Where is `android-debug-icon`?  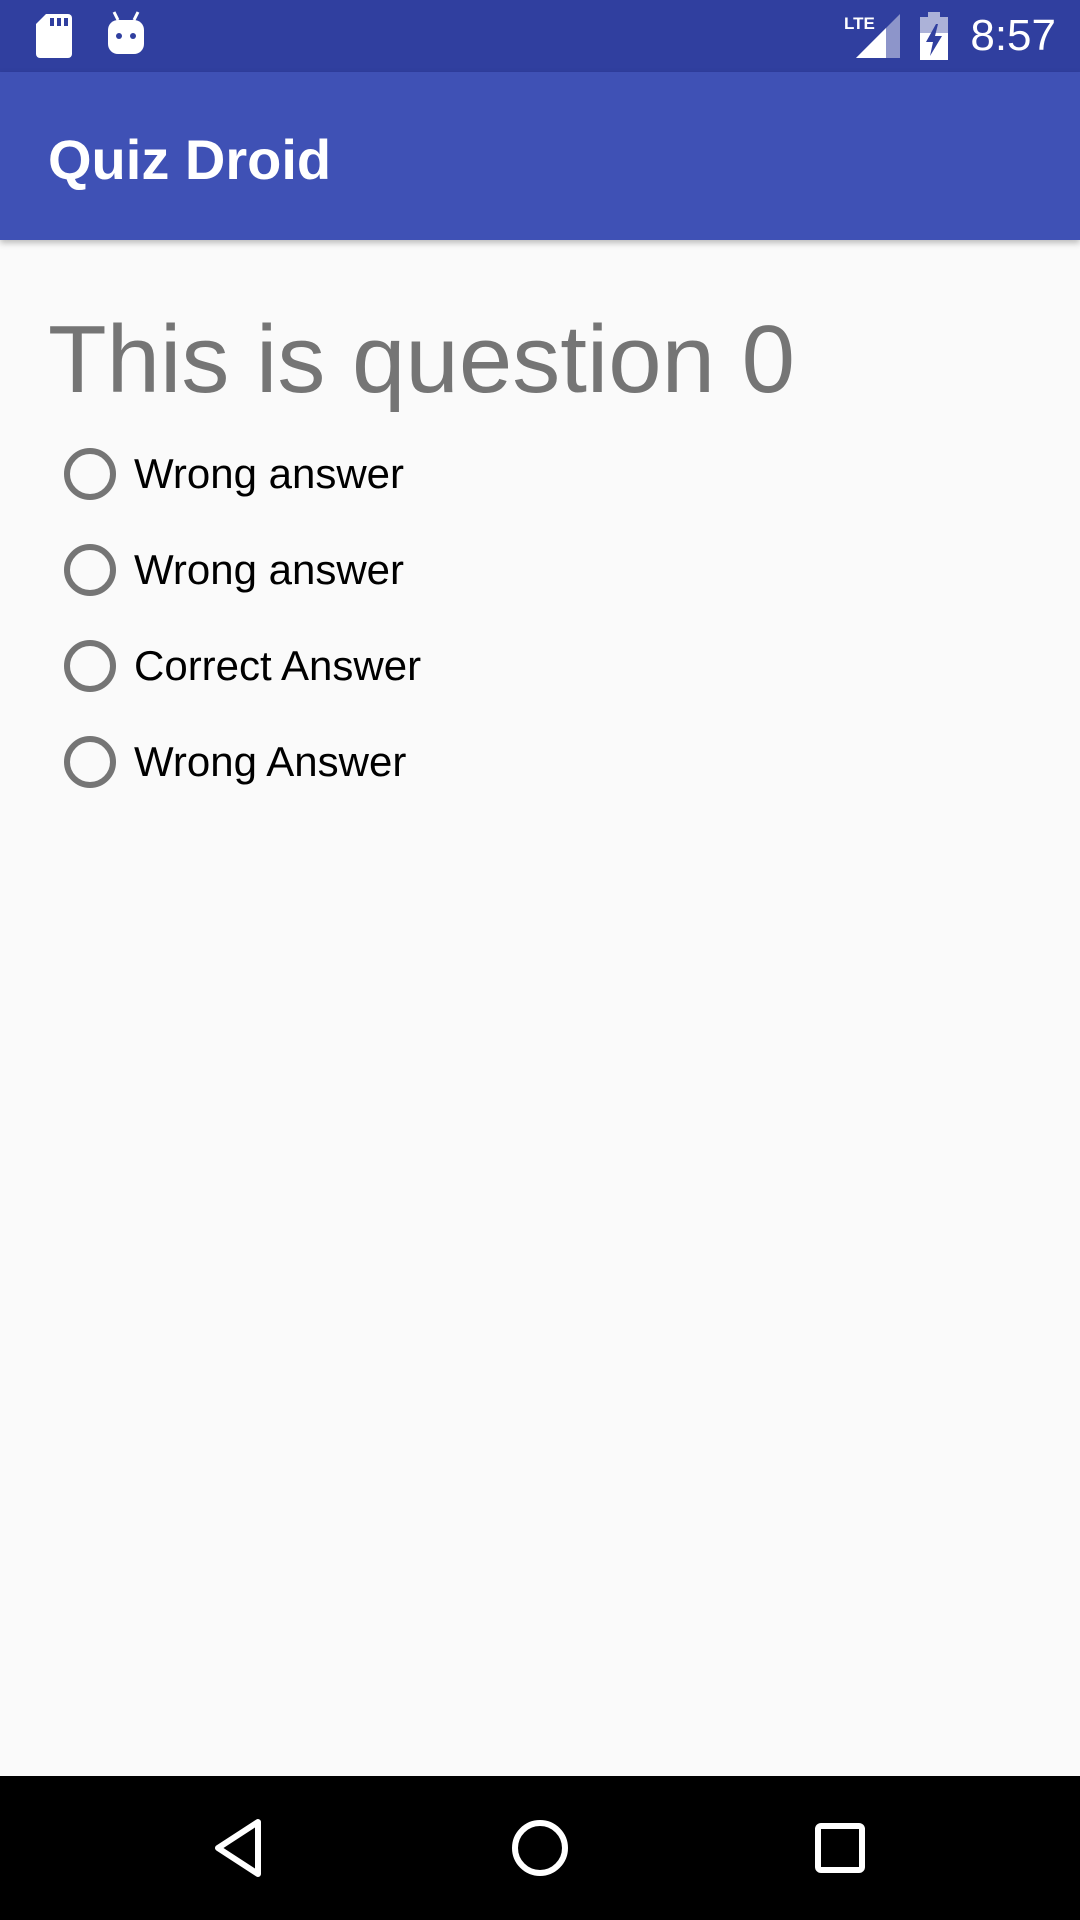 android-debug-icon is located at coordinates (126, 32).